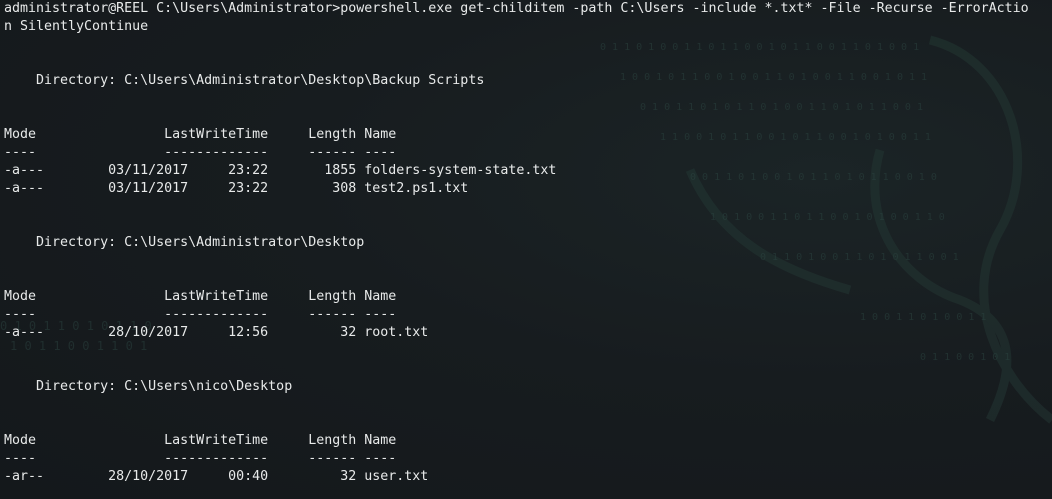  Describe the element at coordinates (216, 476) in the screenshot. I see `terminal-line: -ar-- 28/10/2017 00:40 32 user.txt` at that location.